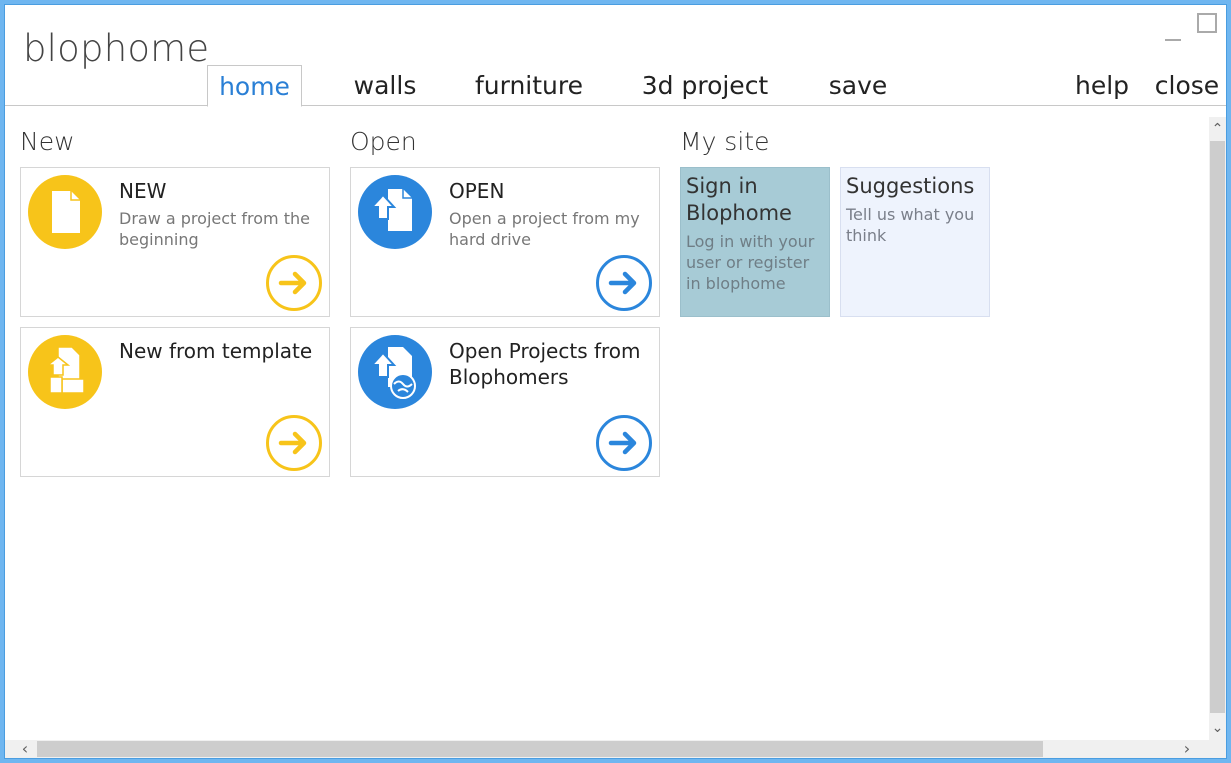 Image resolution: width=1231 pixels, height=763 pixels. I want to click on close-button: close, so click(1187, 86).